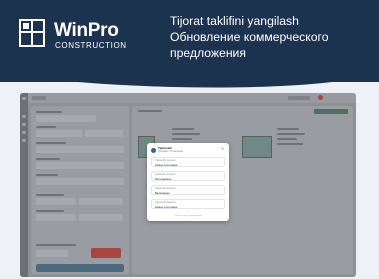  I want to click on brand-name: WinPro, so click(86, 30).